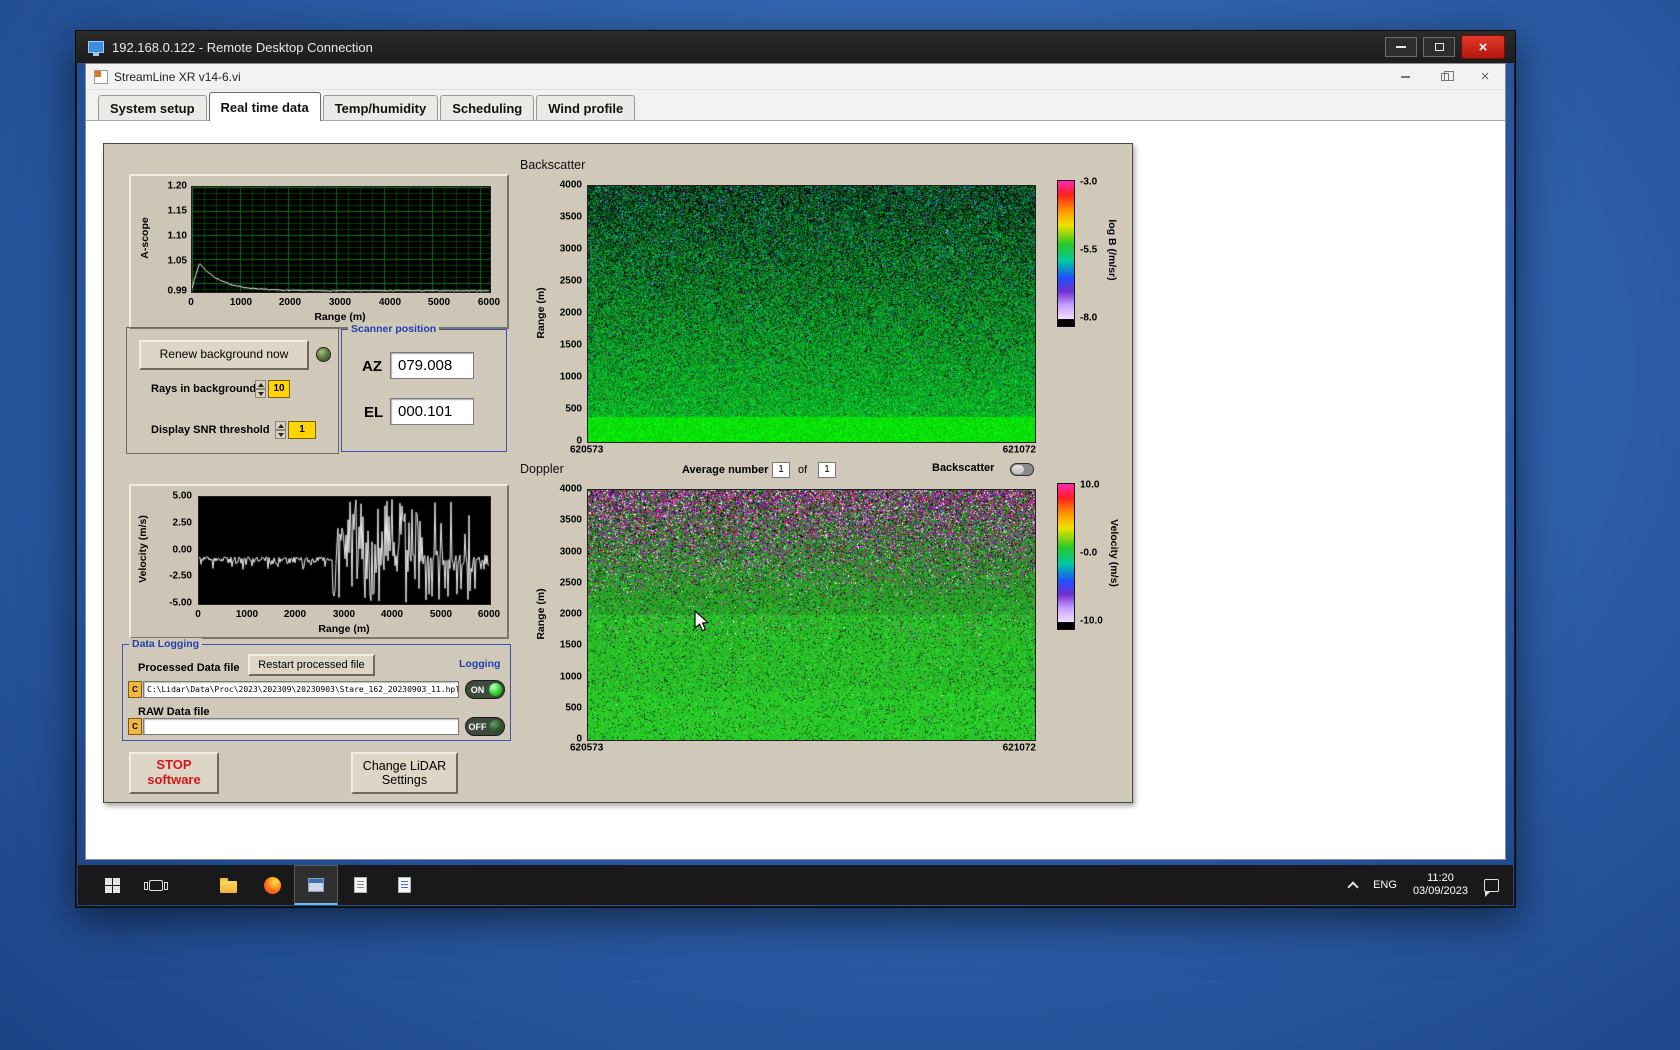  Describe the element at coordinates (1405, 77) in the screenshot. I see `app-minimize-button` at that location.